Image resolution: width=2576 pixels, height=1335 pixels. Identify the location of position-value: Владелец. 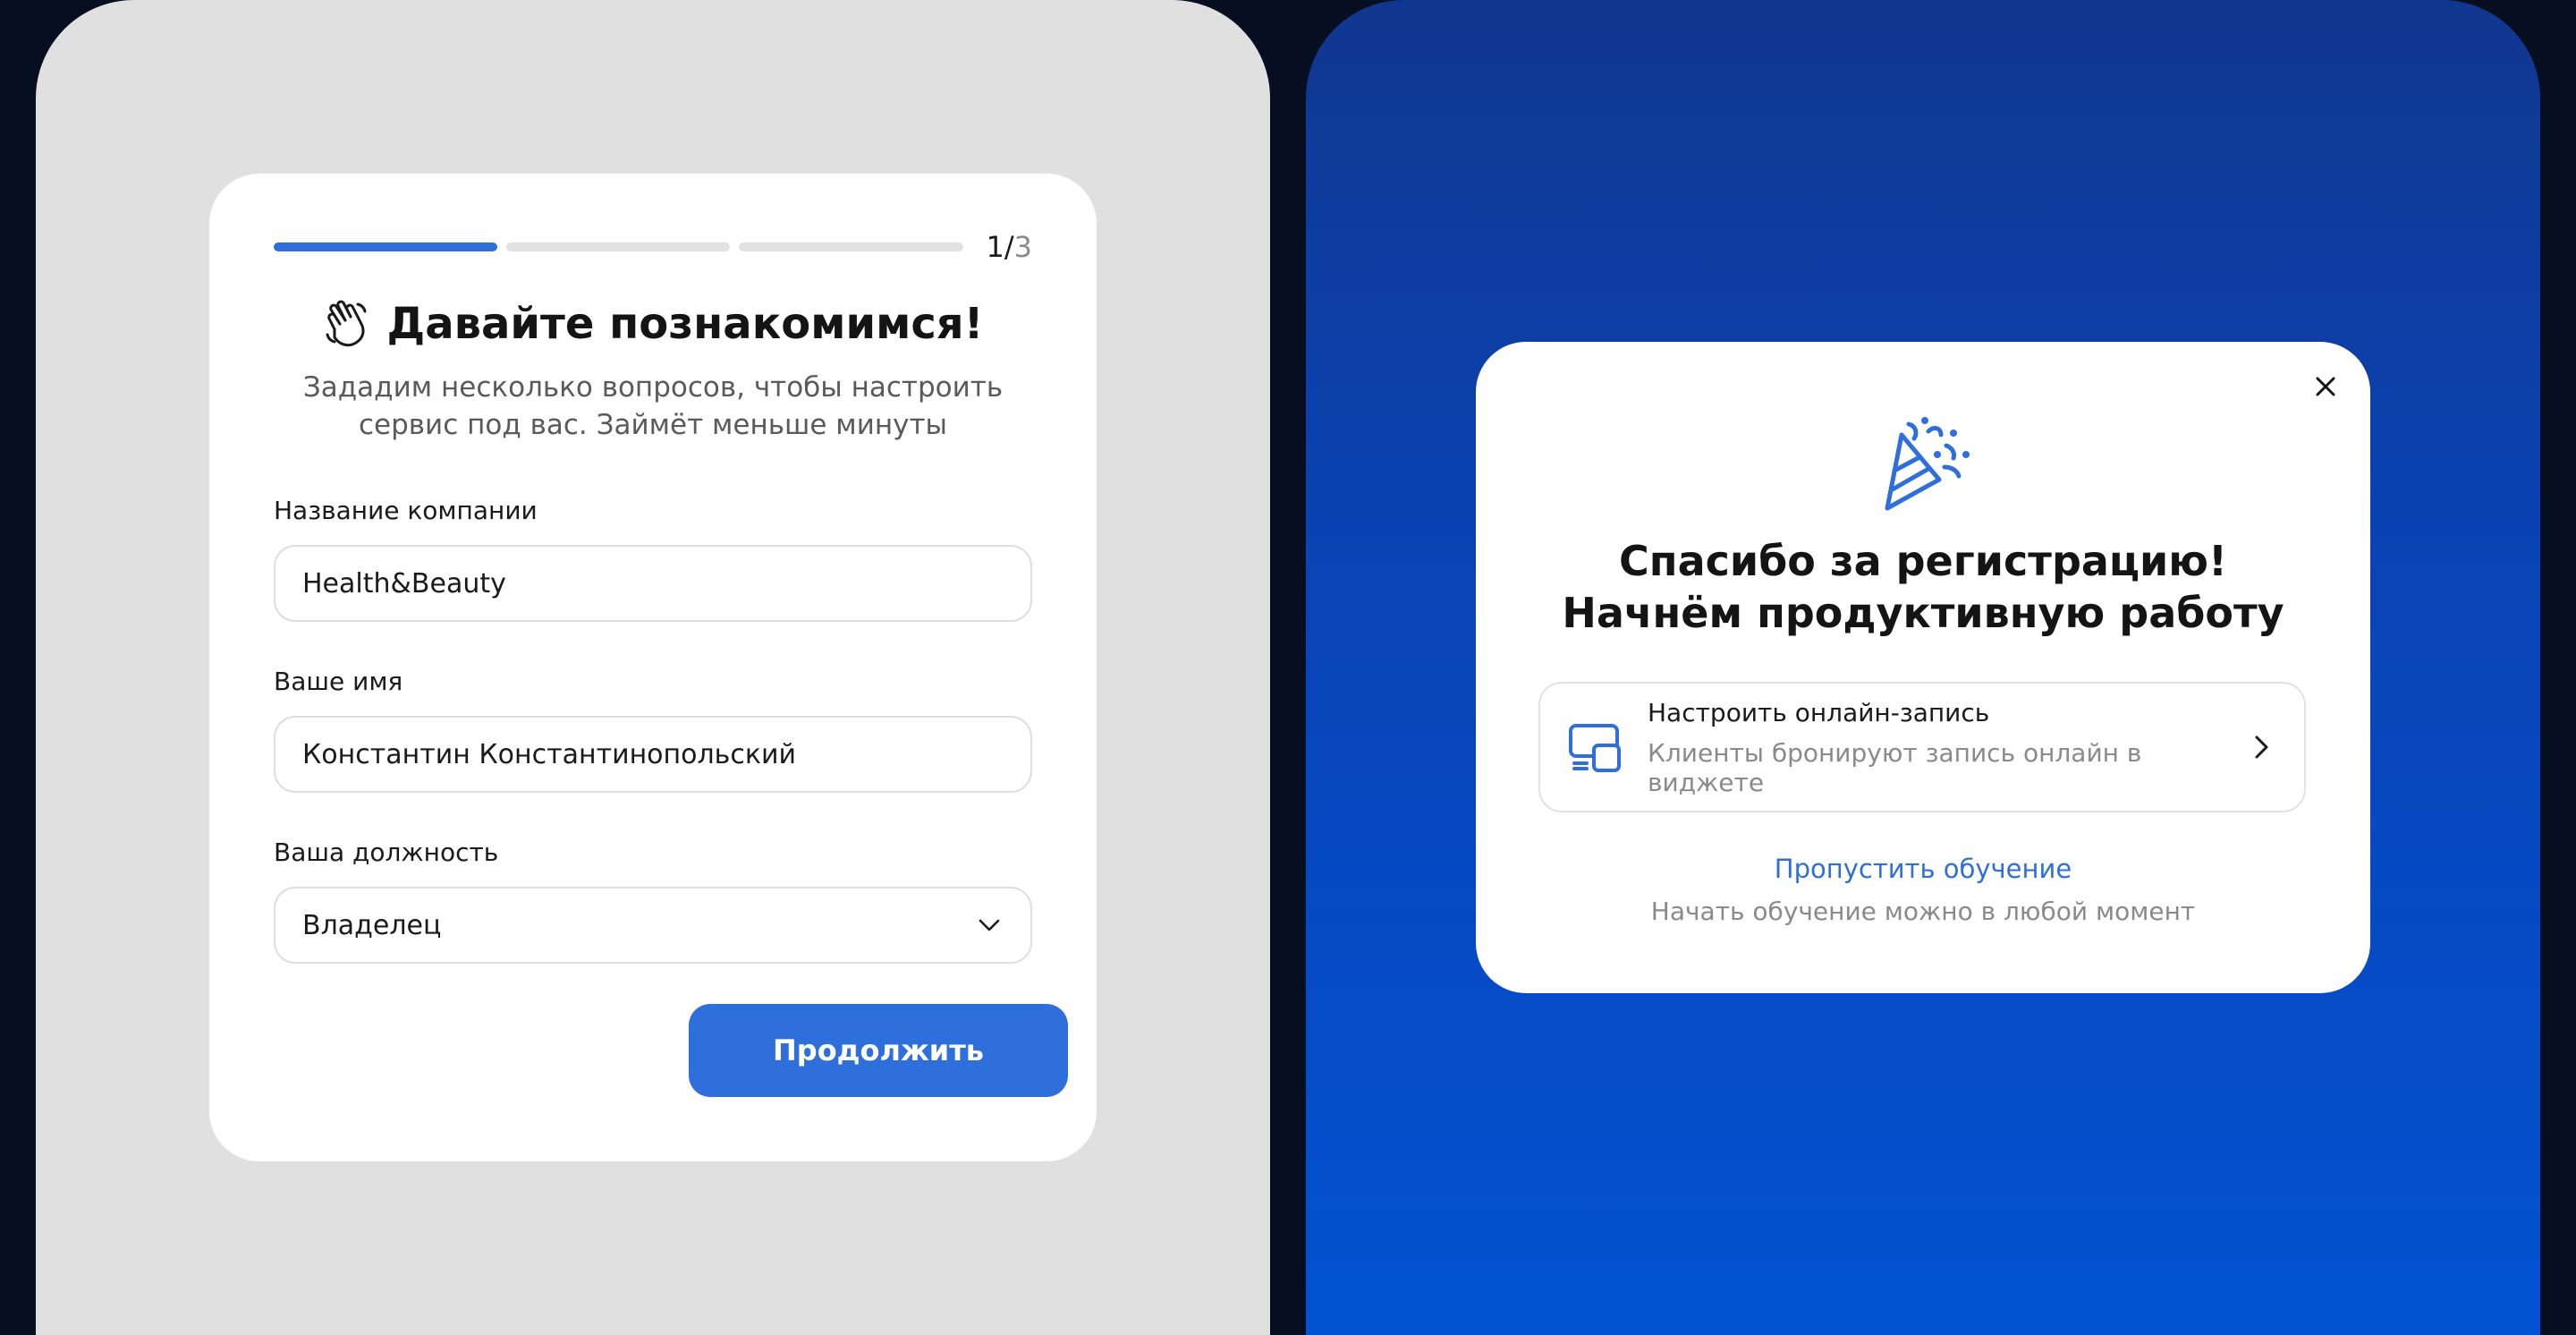
(372, 925).